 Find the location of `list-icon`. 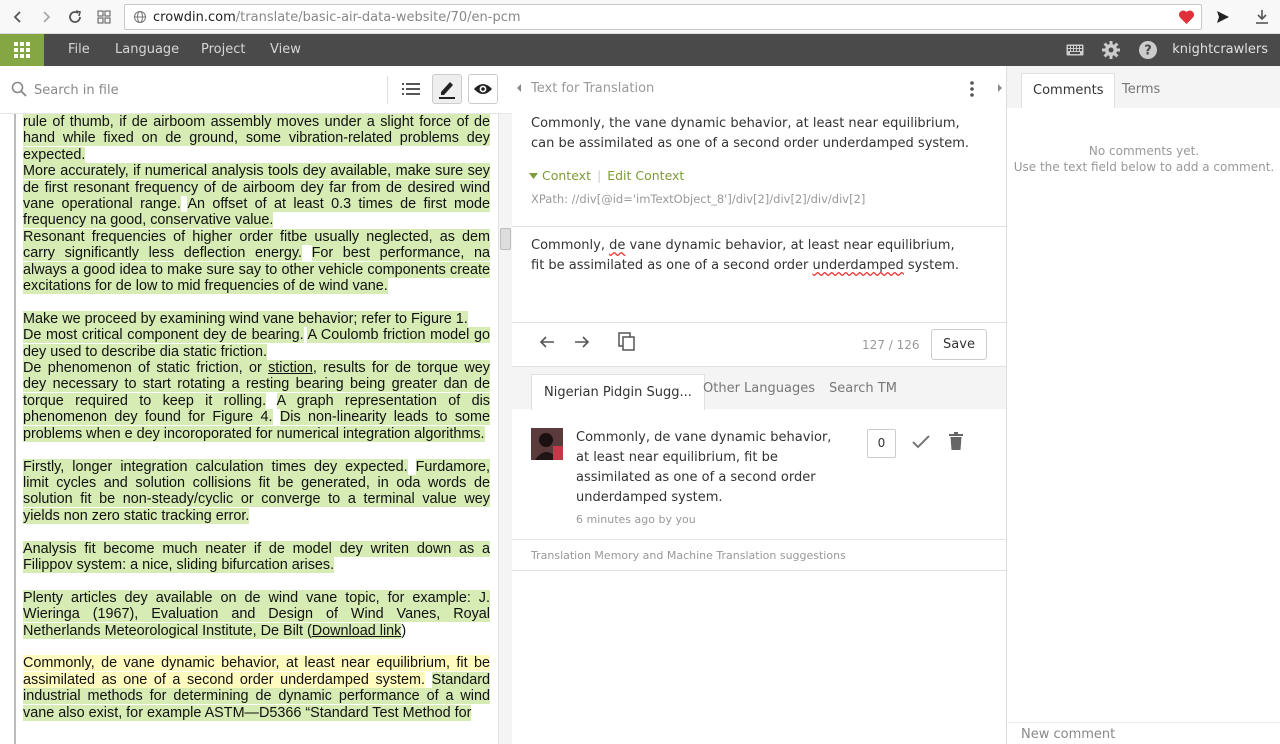

list-icon is located at coordinates (411, 89).